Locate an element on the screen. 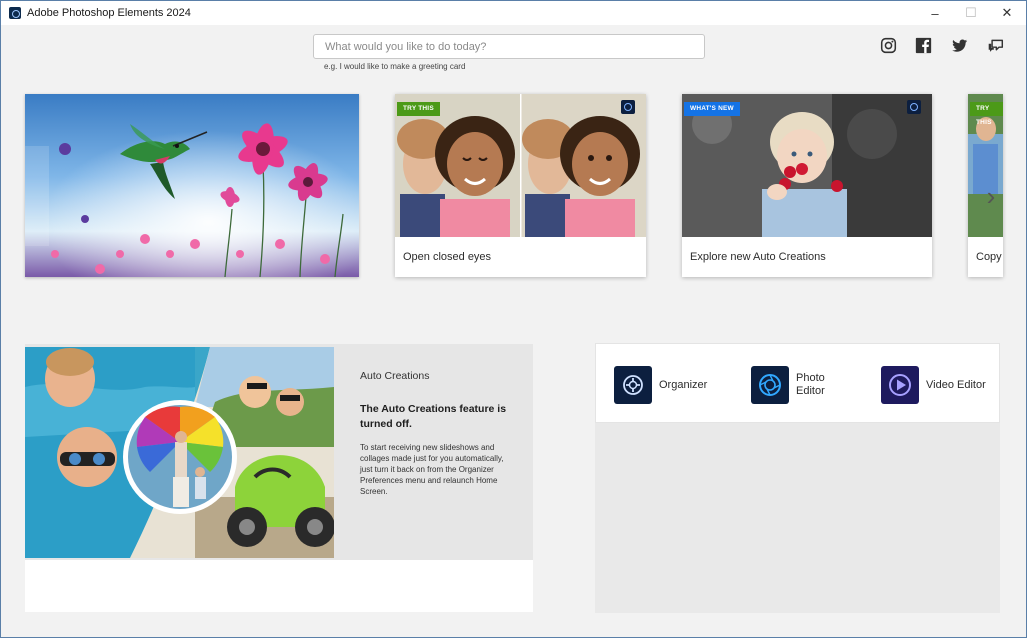 This screenshot has width=1027, height=638. search-input is located at coordinates (509, 46).